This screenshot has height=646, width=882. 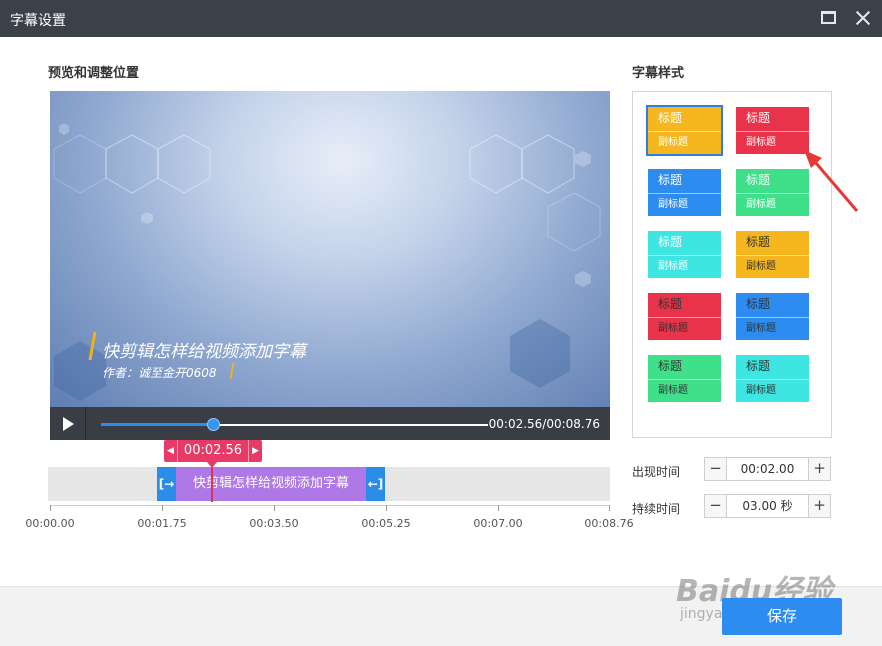 What do you see at coordinates (658, 73) in the screenshot?
I see `styles-section-label: 字幕样式` at bounding box center [658, 73].